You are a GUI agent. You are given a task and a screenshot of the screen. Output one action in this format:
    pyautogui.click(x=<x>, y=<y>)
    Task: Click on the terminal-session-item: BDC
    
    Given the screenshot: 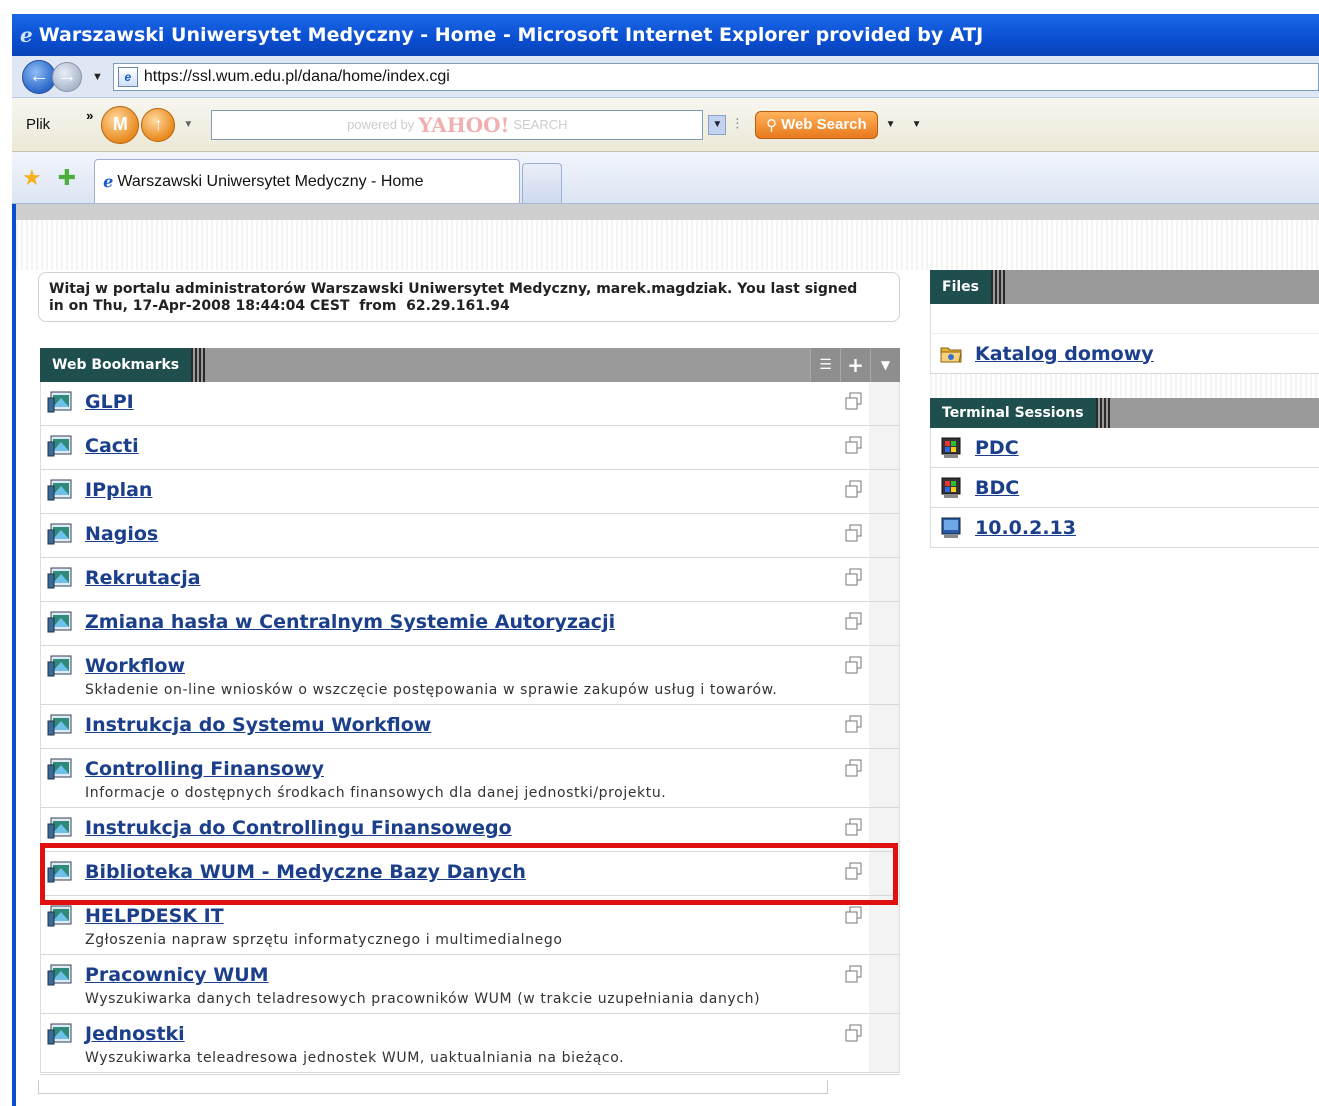 What is the action you would take?
    pyautogui.click(x=1124, y=488)
    